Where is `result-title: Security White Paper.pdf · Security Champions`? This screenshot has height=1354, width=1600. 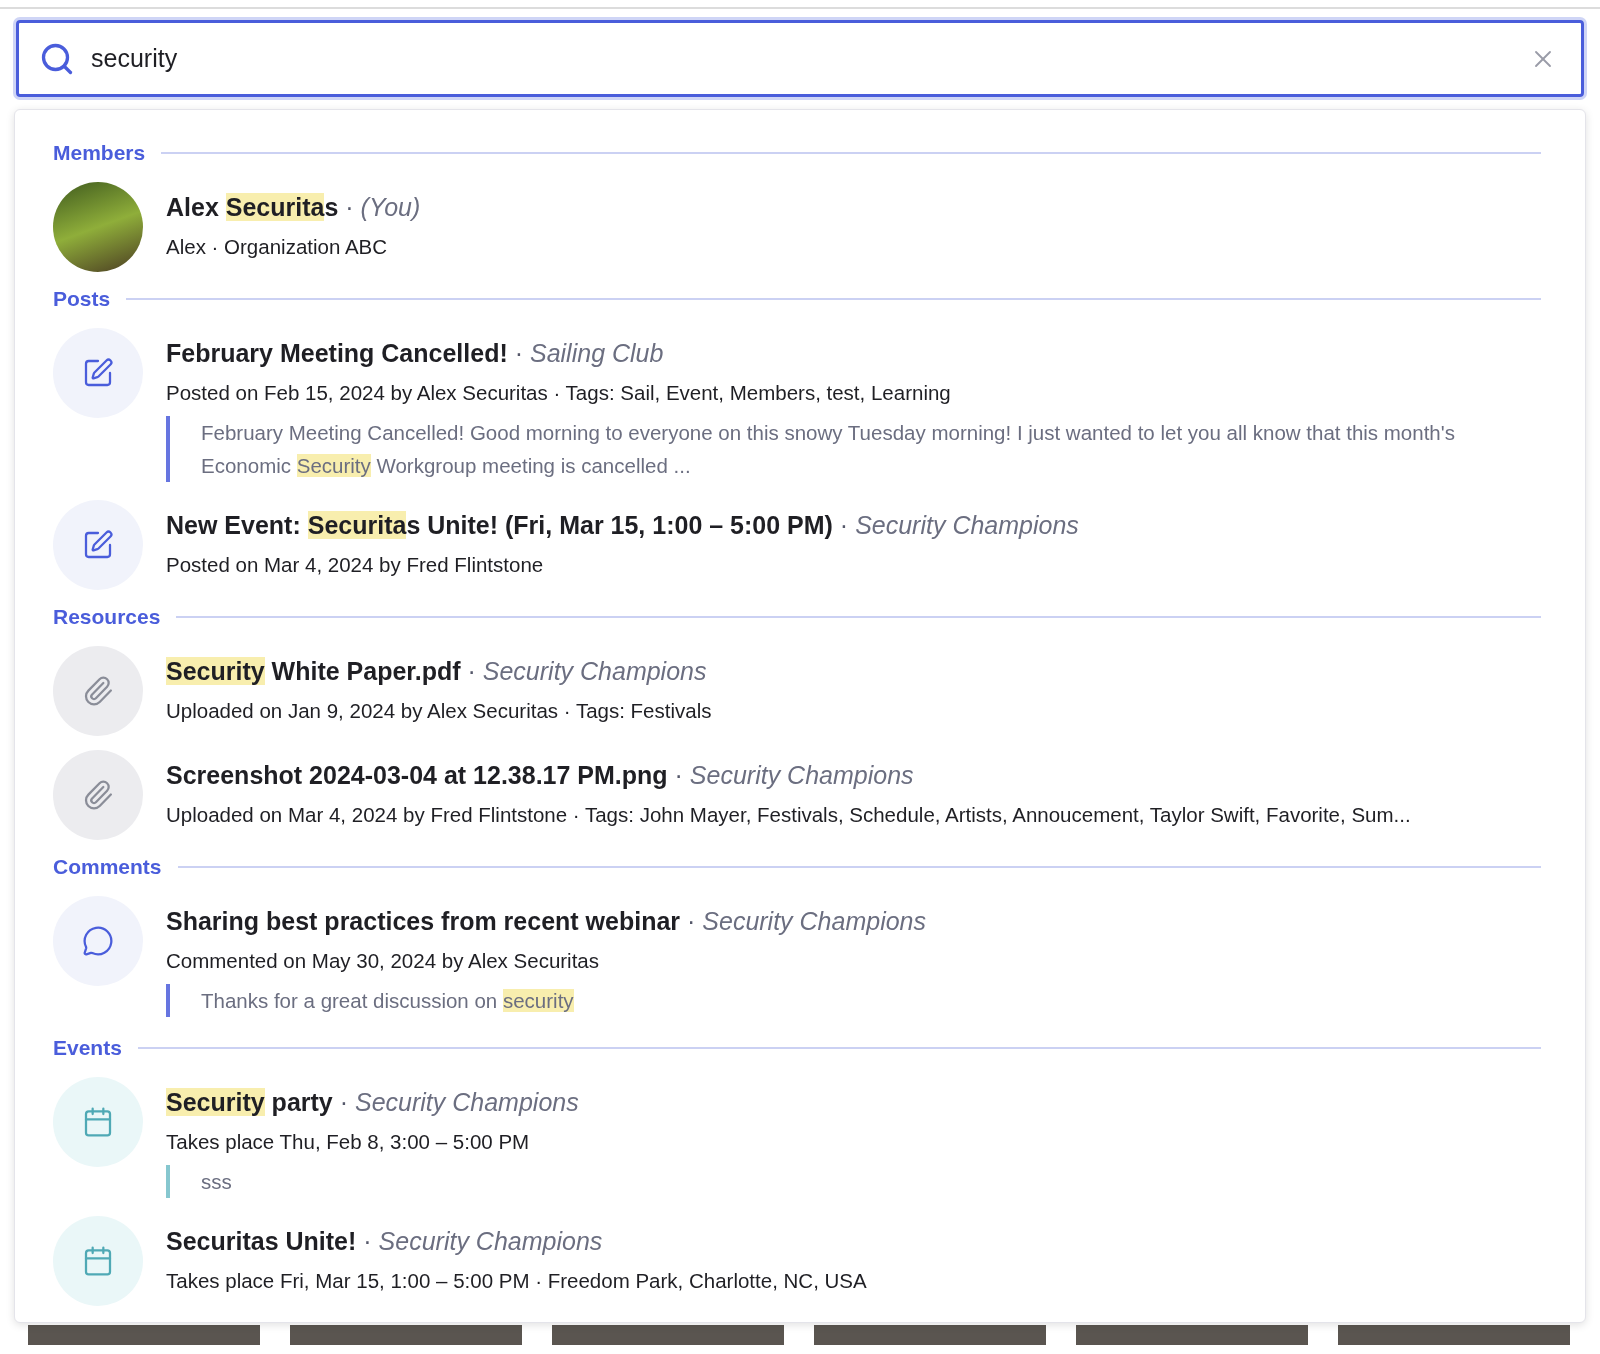
result-title: Security White Paper.pdf · Security Champions is located at coordinates (439, 671).